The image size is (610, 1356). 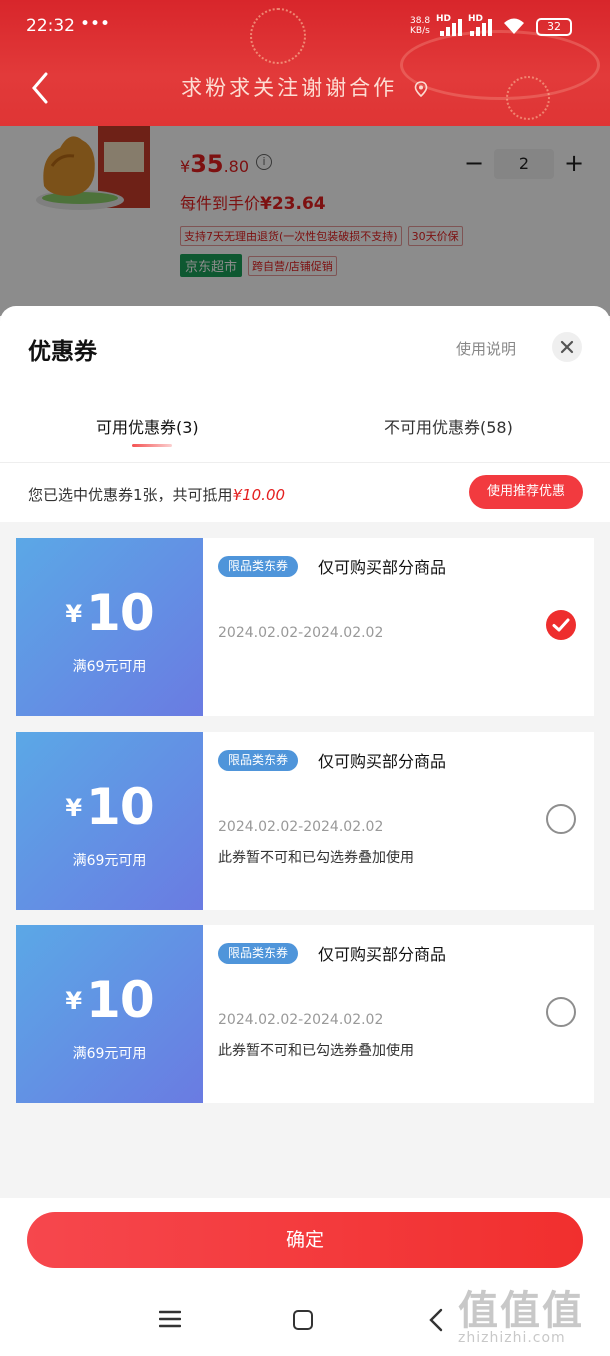 I want to click on tab-available-coupons: 可用优惠券(3), so click(x=147, y=426).